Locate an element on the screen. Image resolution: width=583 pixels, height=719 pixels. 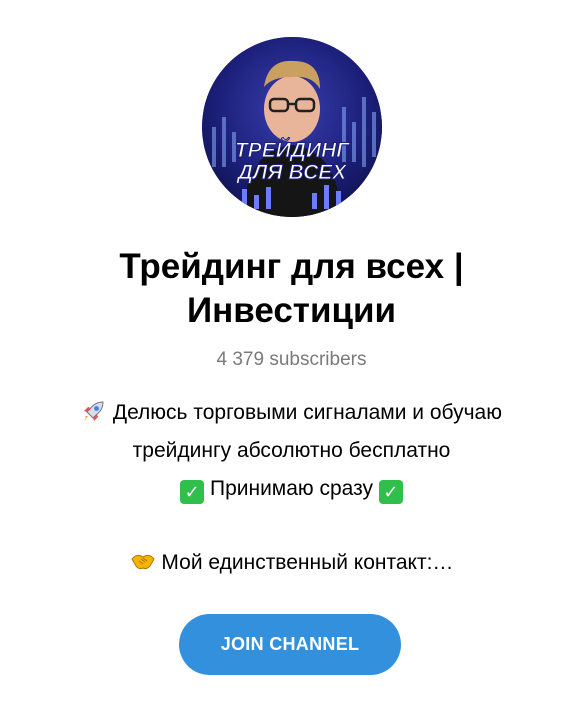
channel-avatar: ТРЕЙДИНГ ДЛЯ ВСЕХ is located at coordinates (292, 127).